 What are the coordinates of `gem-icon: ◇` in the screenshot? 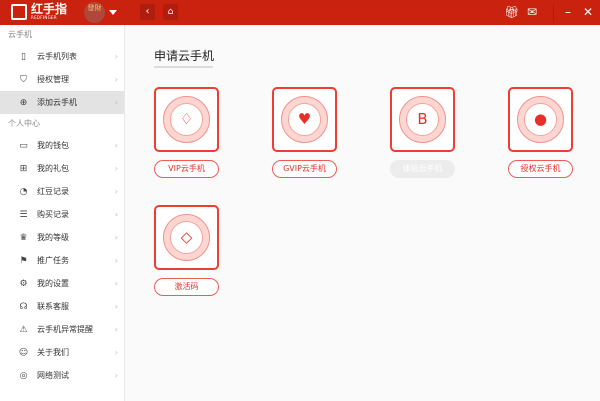 It's located at (186, 237).